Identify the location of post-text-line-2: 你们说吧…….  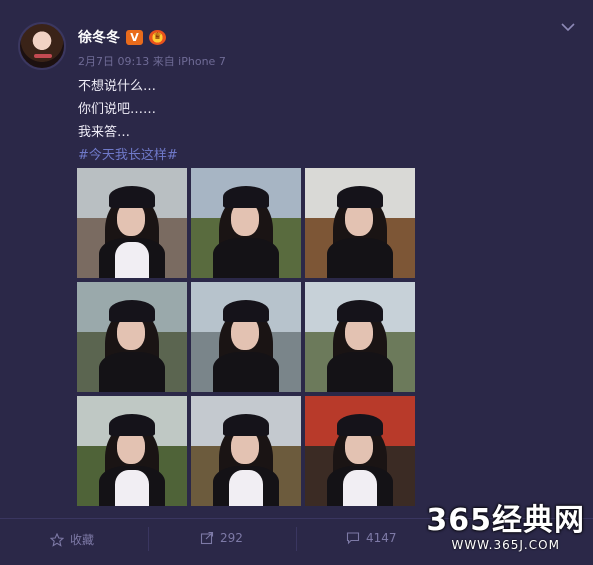
(117, 109).